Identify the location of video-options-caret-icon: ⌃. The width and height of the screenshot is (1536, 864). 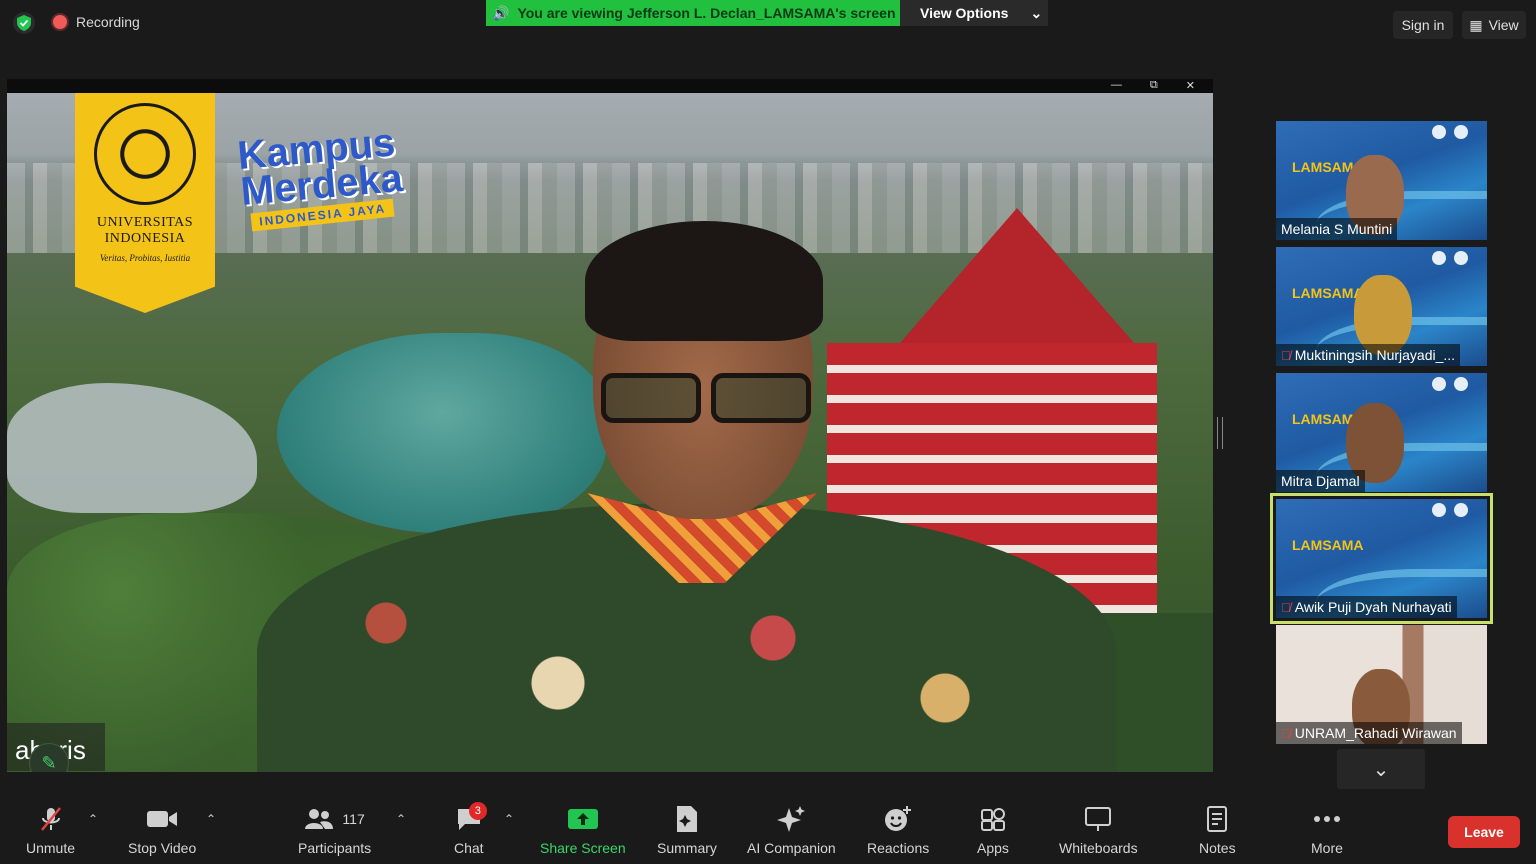
(211, 819).